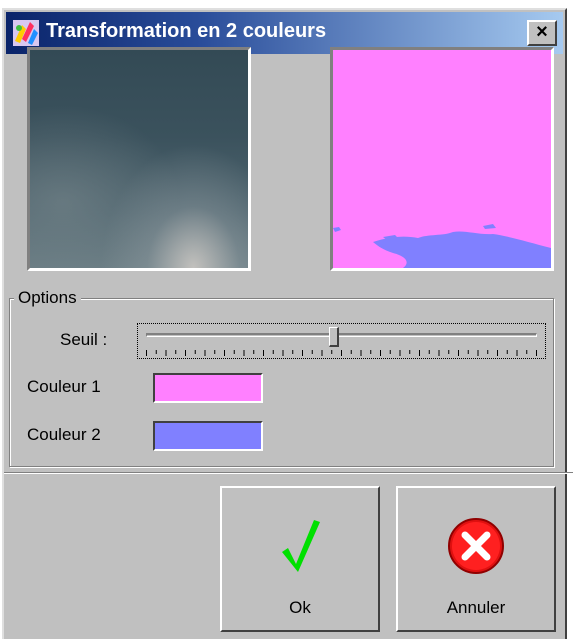 The image size is (577, 639). I want to click on cancel-button: Annuler, so click(476, 559).